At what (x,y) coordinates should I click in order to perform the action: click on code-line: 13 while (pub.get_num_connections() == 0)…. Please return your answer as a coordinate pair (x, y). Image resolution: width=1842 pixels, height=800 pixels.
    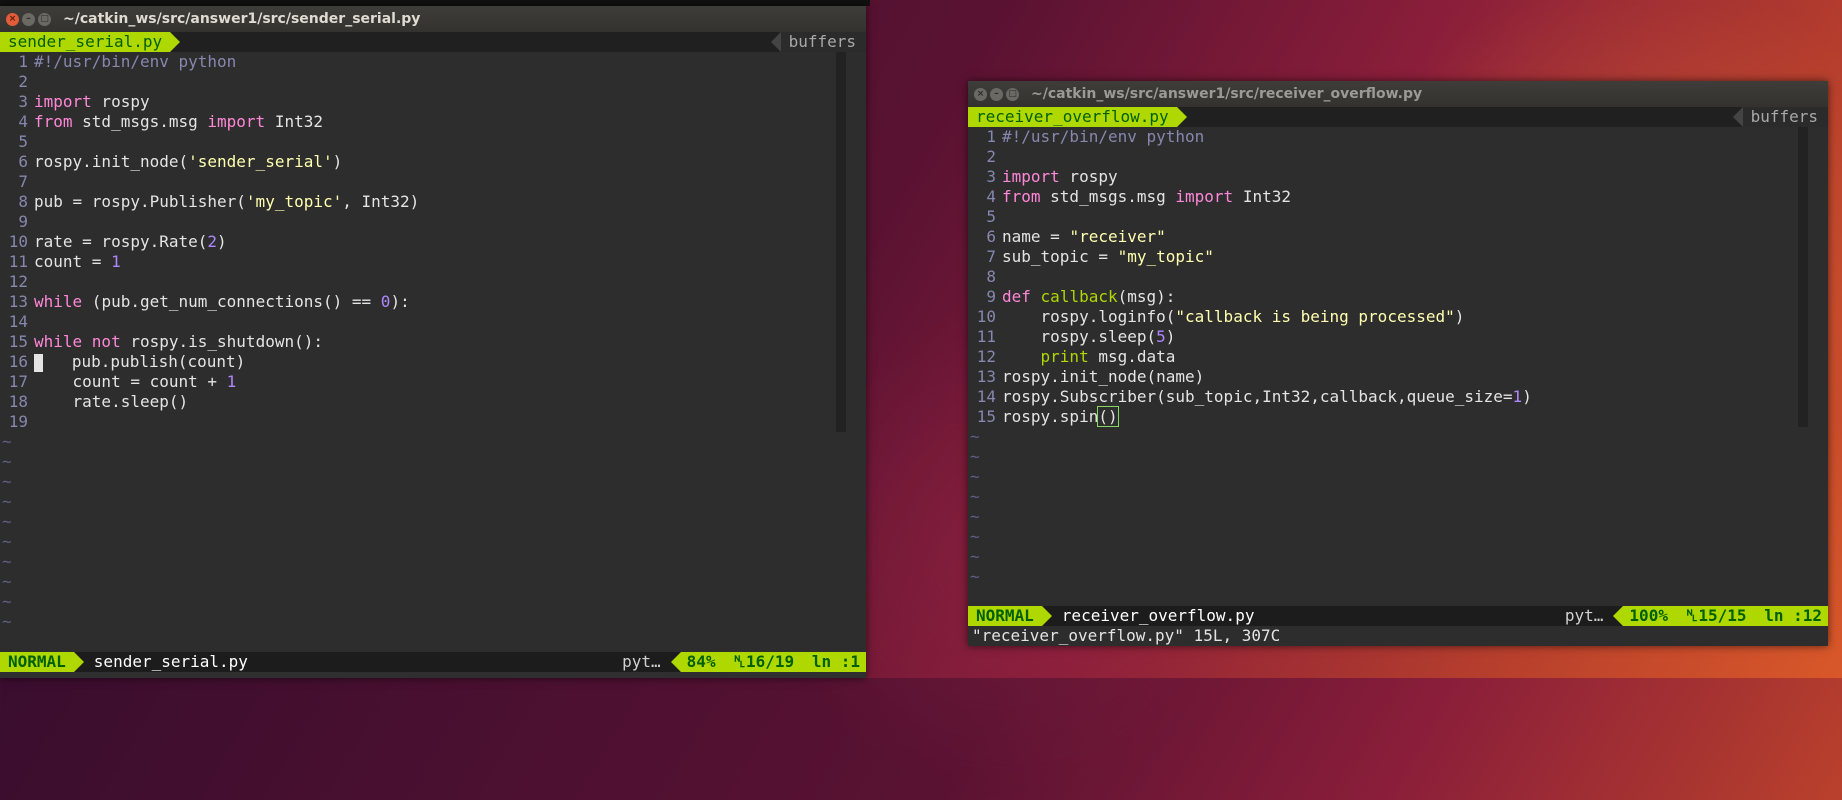
    Looking at the image, I should click on (433, 302).